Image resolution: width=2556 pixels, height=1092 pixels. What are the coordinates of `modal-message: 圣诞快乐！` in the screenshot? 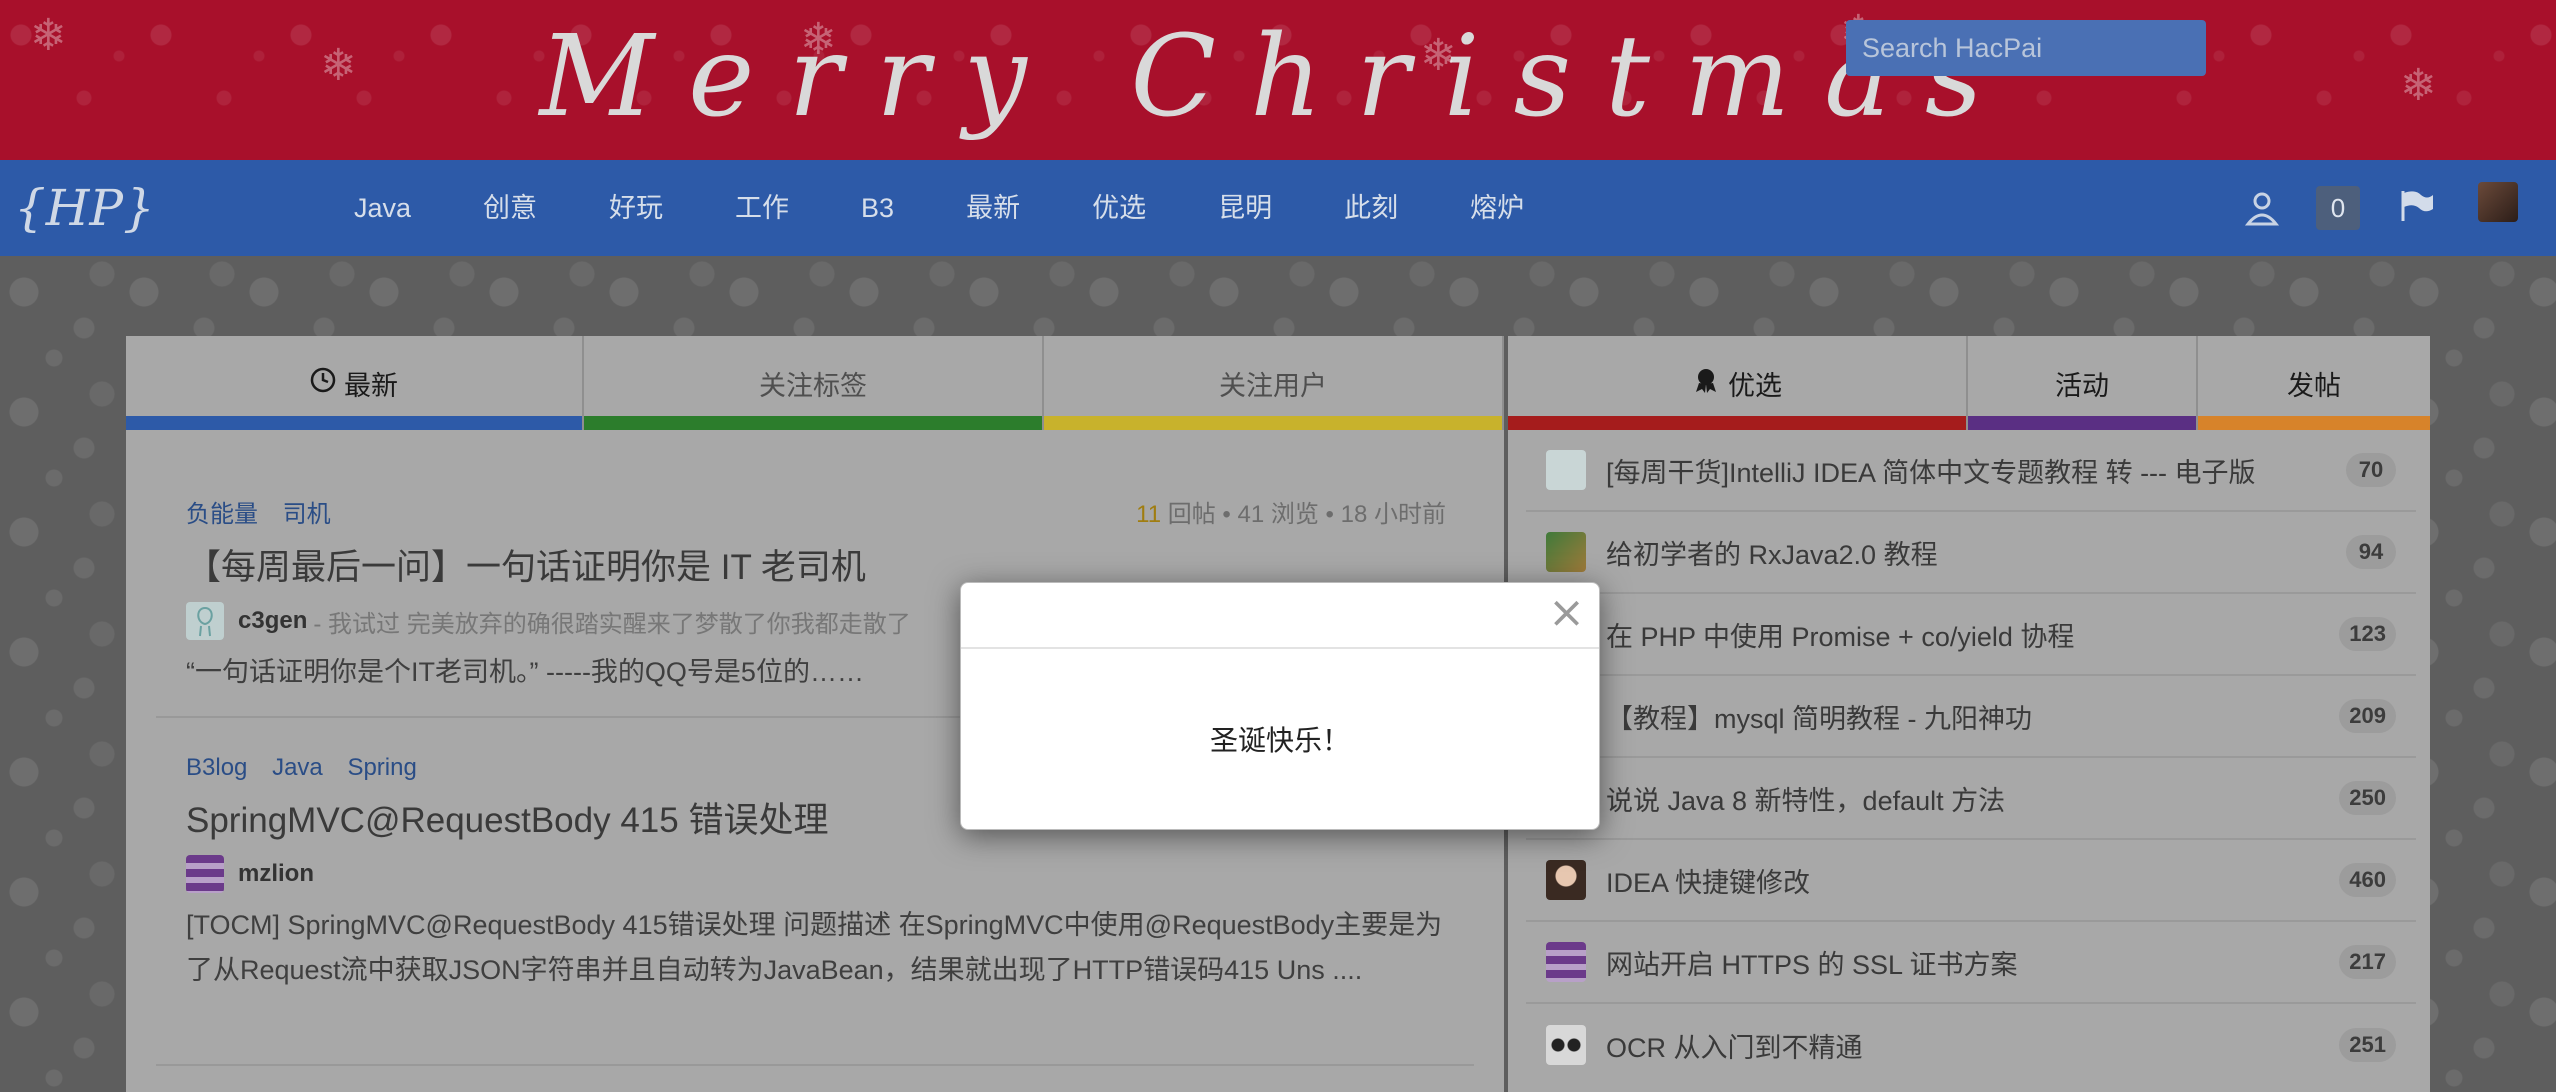 It's located at (1279, 740).